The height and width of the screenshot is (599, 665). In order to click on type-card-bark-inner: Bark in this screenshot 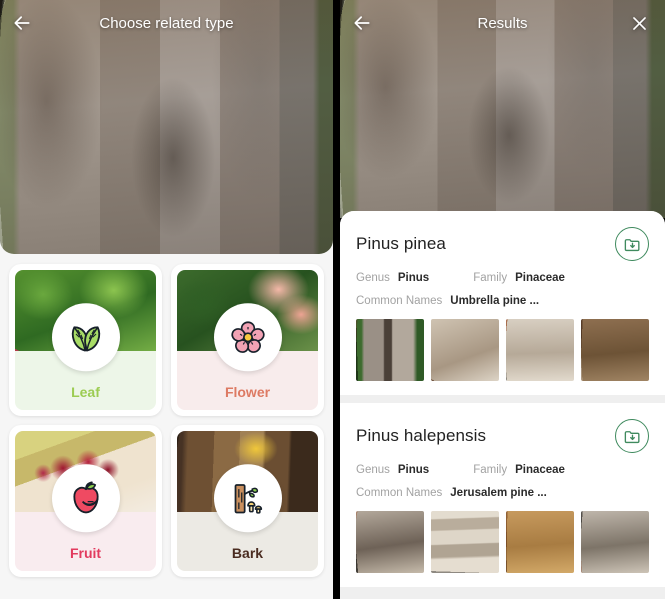, I will do `click(247, 501)`.